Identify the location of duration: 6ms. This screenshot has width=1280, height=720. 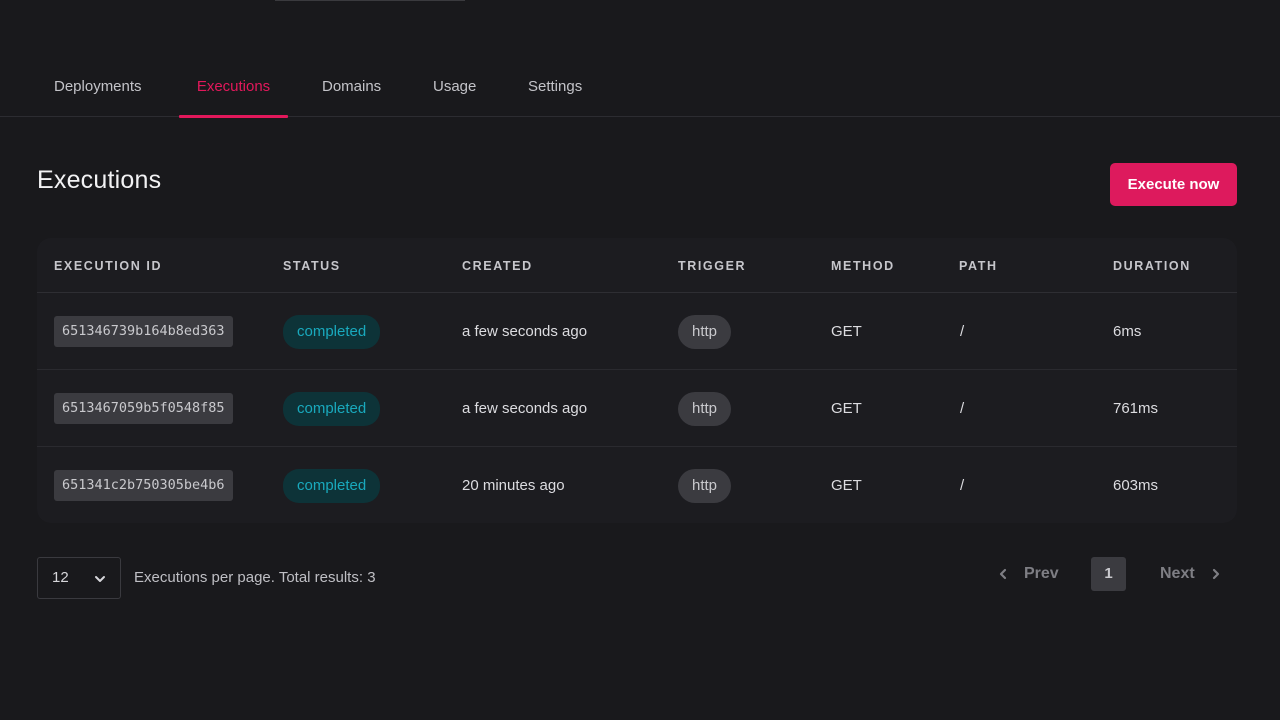
(1127, 331).